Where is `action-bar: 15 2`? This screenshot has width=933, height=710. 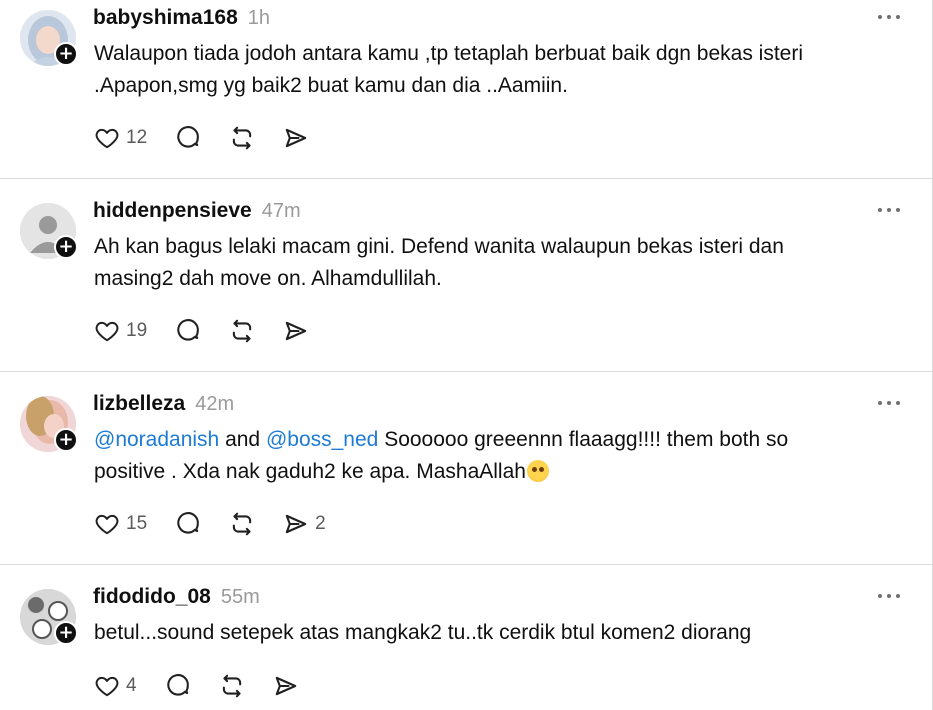 action-bar: 15 2 is located at coordinates (224, 524).